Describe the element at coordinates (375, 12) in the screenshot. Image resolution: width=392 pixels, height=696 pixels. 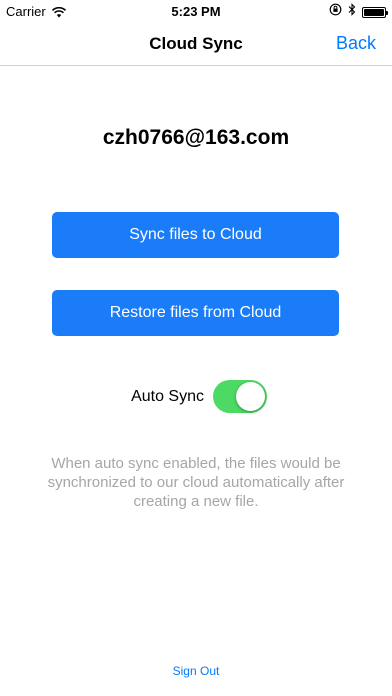
I see `battery-icon` at that location.